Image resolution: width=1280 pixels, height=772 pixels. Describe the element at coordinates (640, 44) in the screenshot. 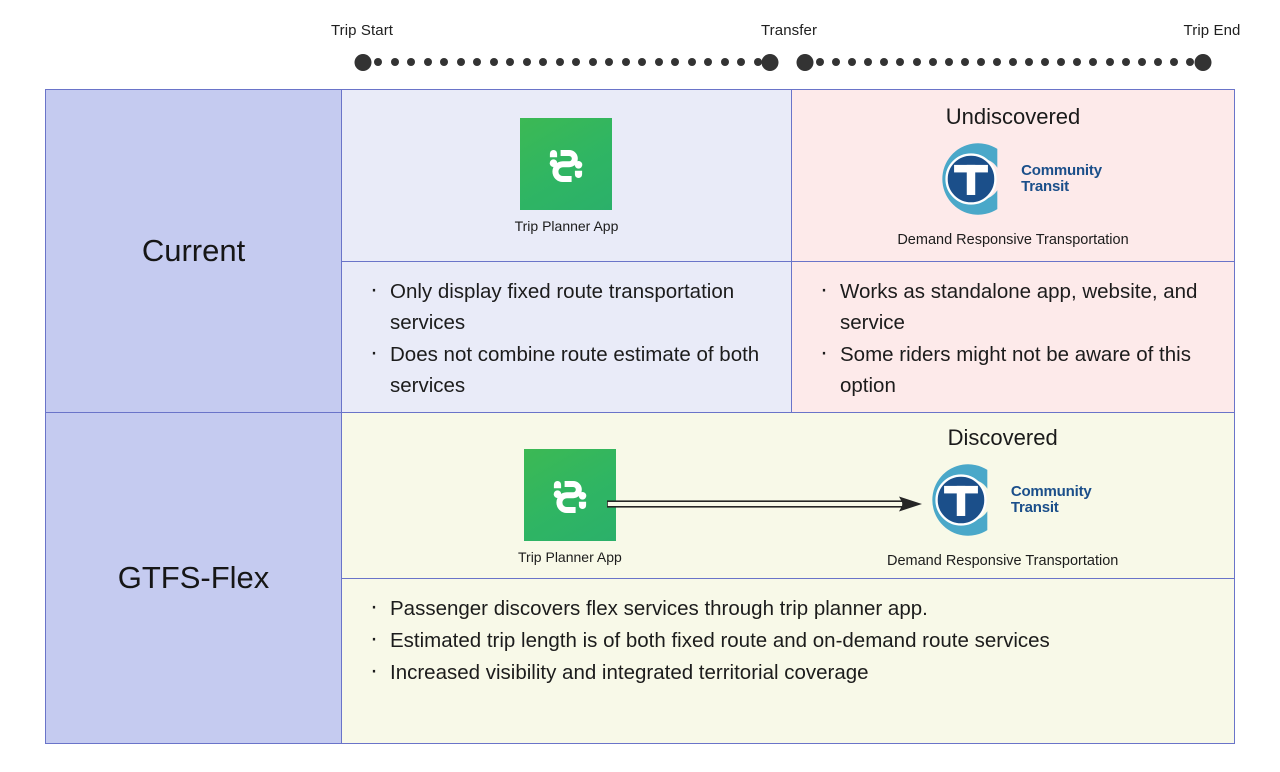

I see `trip-timeline: Trip Start Transfer Trip End` at that location.